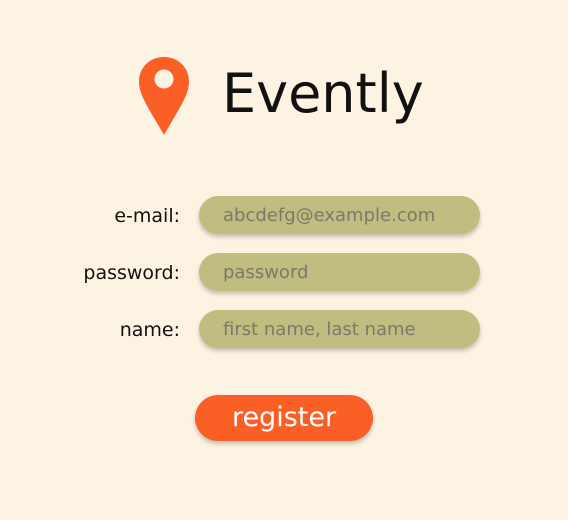 The height and width of the screenshot is (520, 568). What do you see at coordinates (339, 215) in the screenshot?
I see `email-field` at bounding box center [339, 215].